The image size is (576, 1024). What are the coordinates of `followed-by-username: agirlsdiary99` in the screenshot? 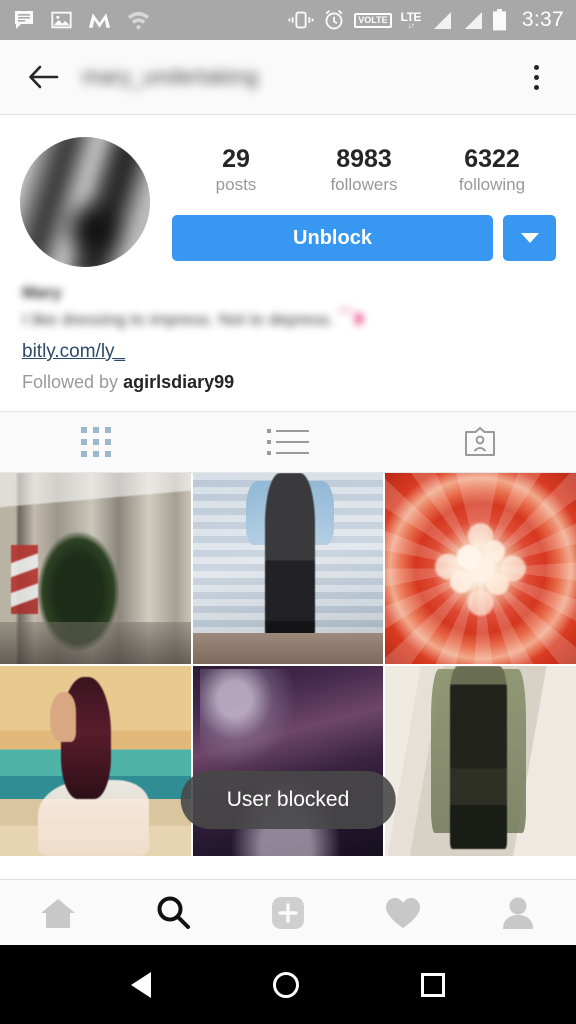 It's located at (178, 382).